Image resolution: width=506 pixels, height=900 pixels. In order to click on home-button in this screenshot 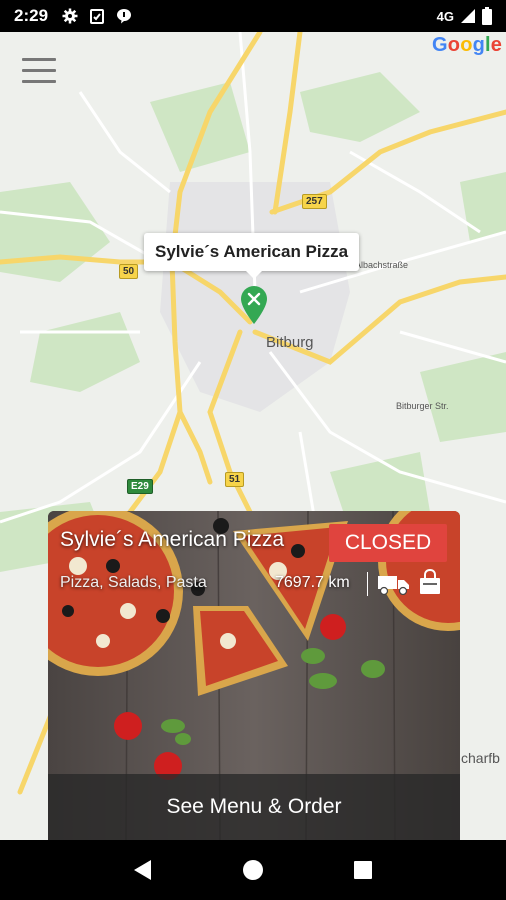, I will do `click(253, 870)`.